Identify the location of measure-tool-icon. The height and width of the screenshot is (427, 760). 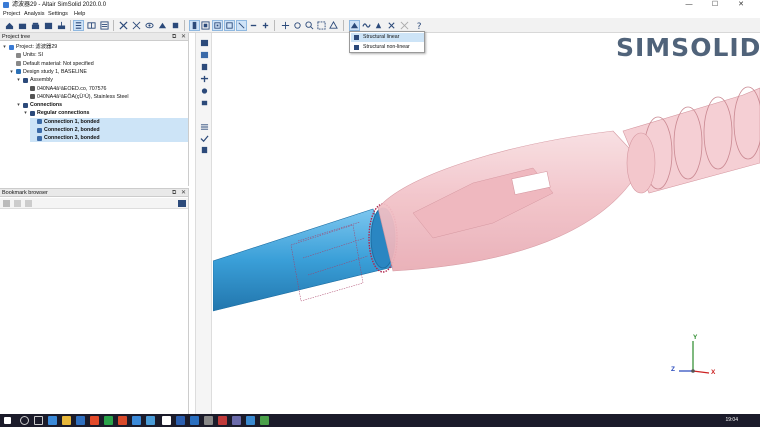
(204, 42).